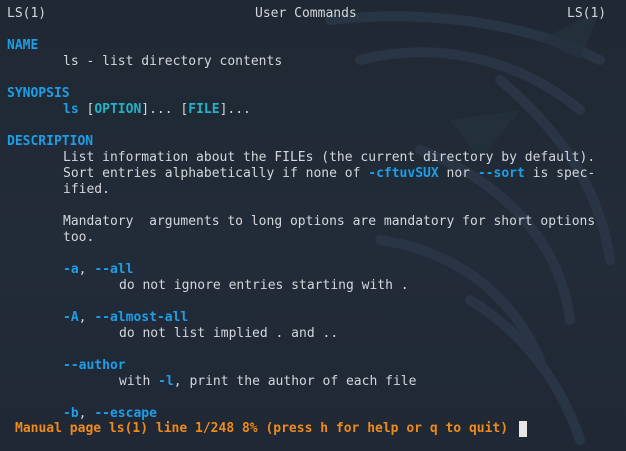 The image size is (626, 451). I want to click on option-escape: -b, --escape, so click(110, 414).